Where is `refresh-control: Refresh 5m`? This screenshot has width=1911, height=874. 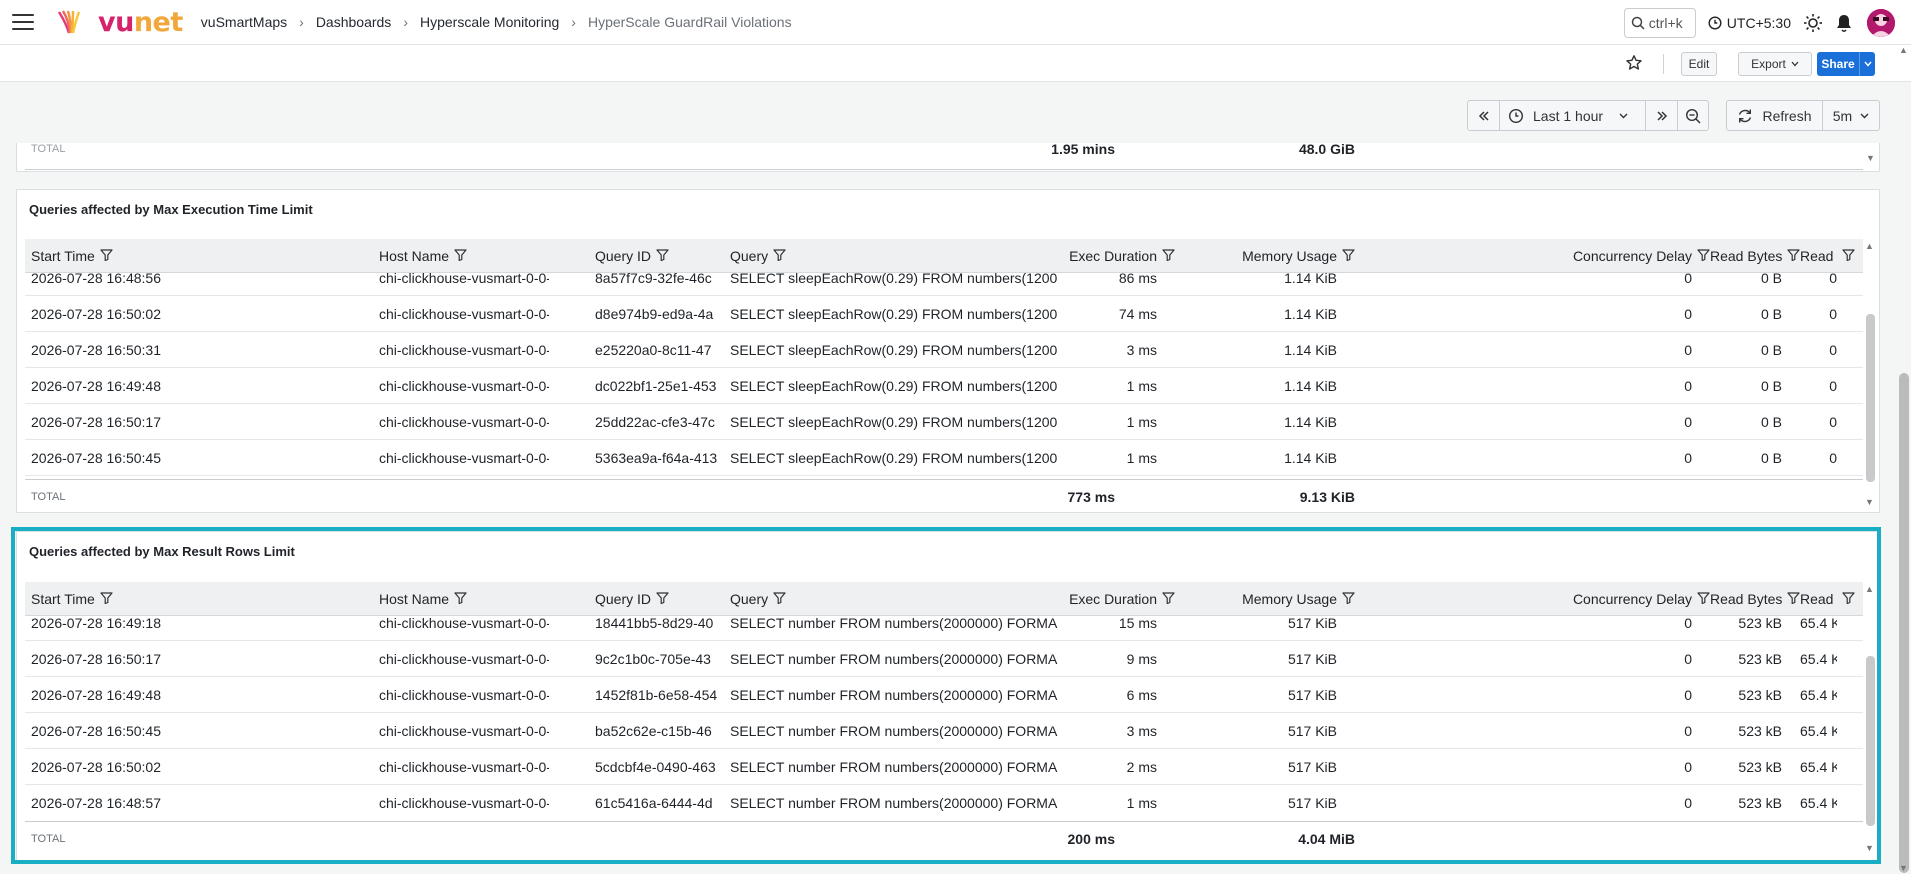 refresh-control: Refresh 5m is located at coordinates (1803, 115).